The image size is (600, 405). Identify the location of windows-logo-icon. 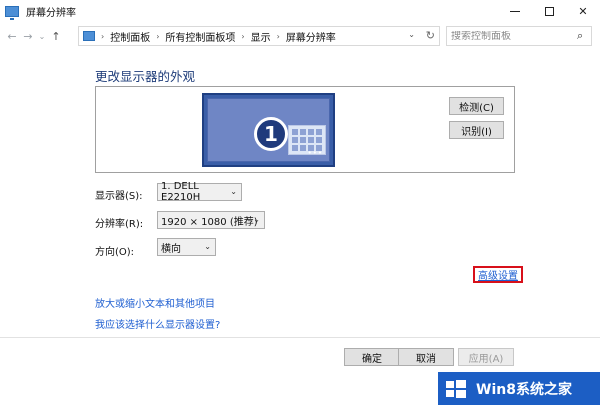
(456, 388).